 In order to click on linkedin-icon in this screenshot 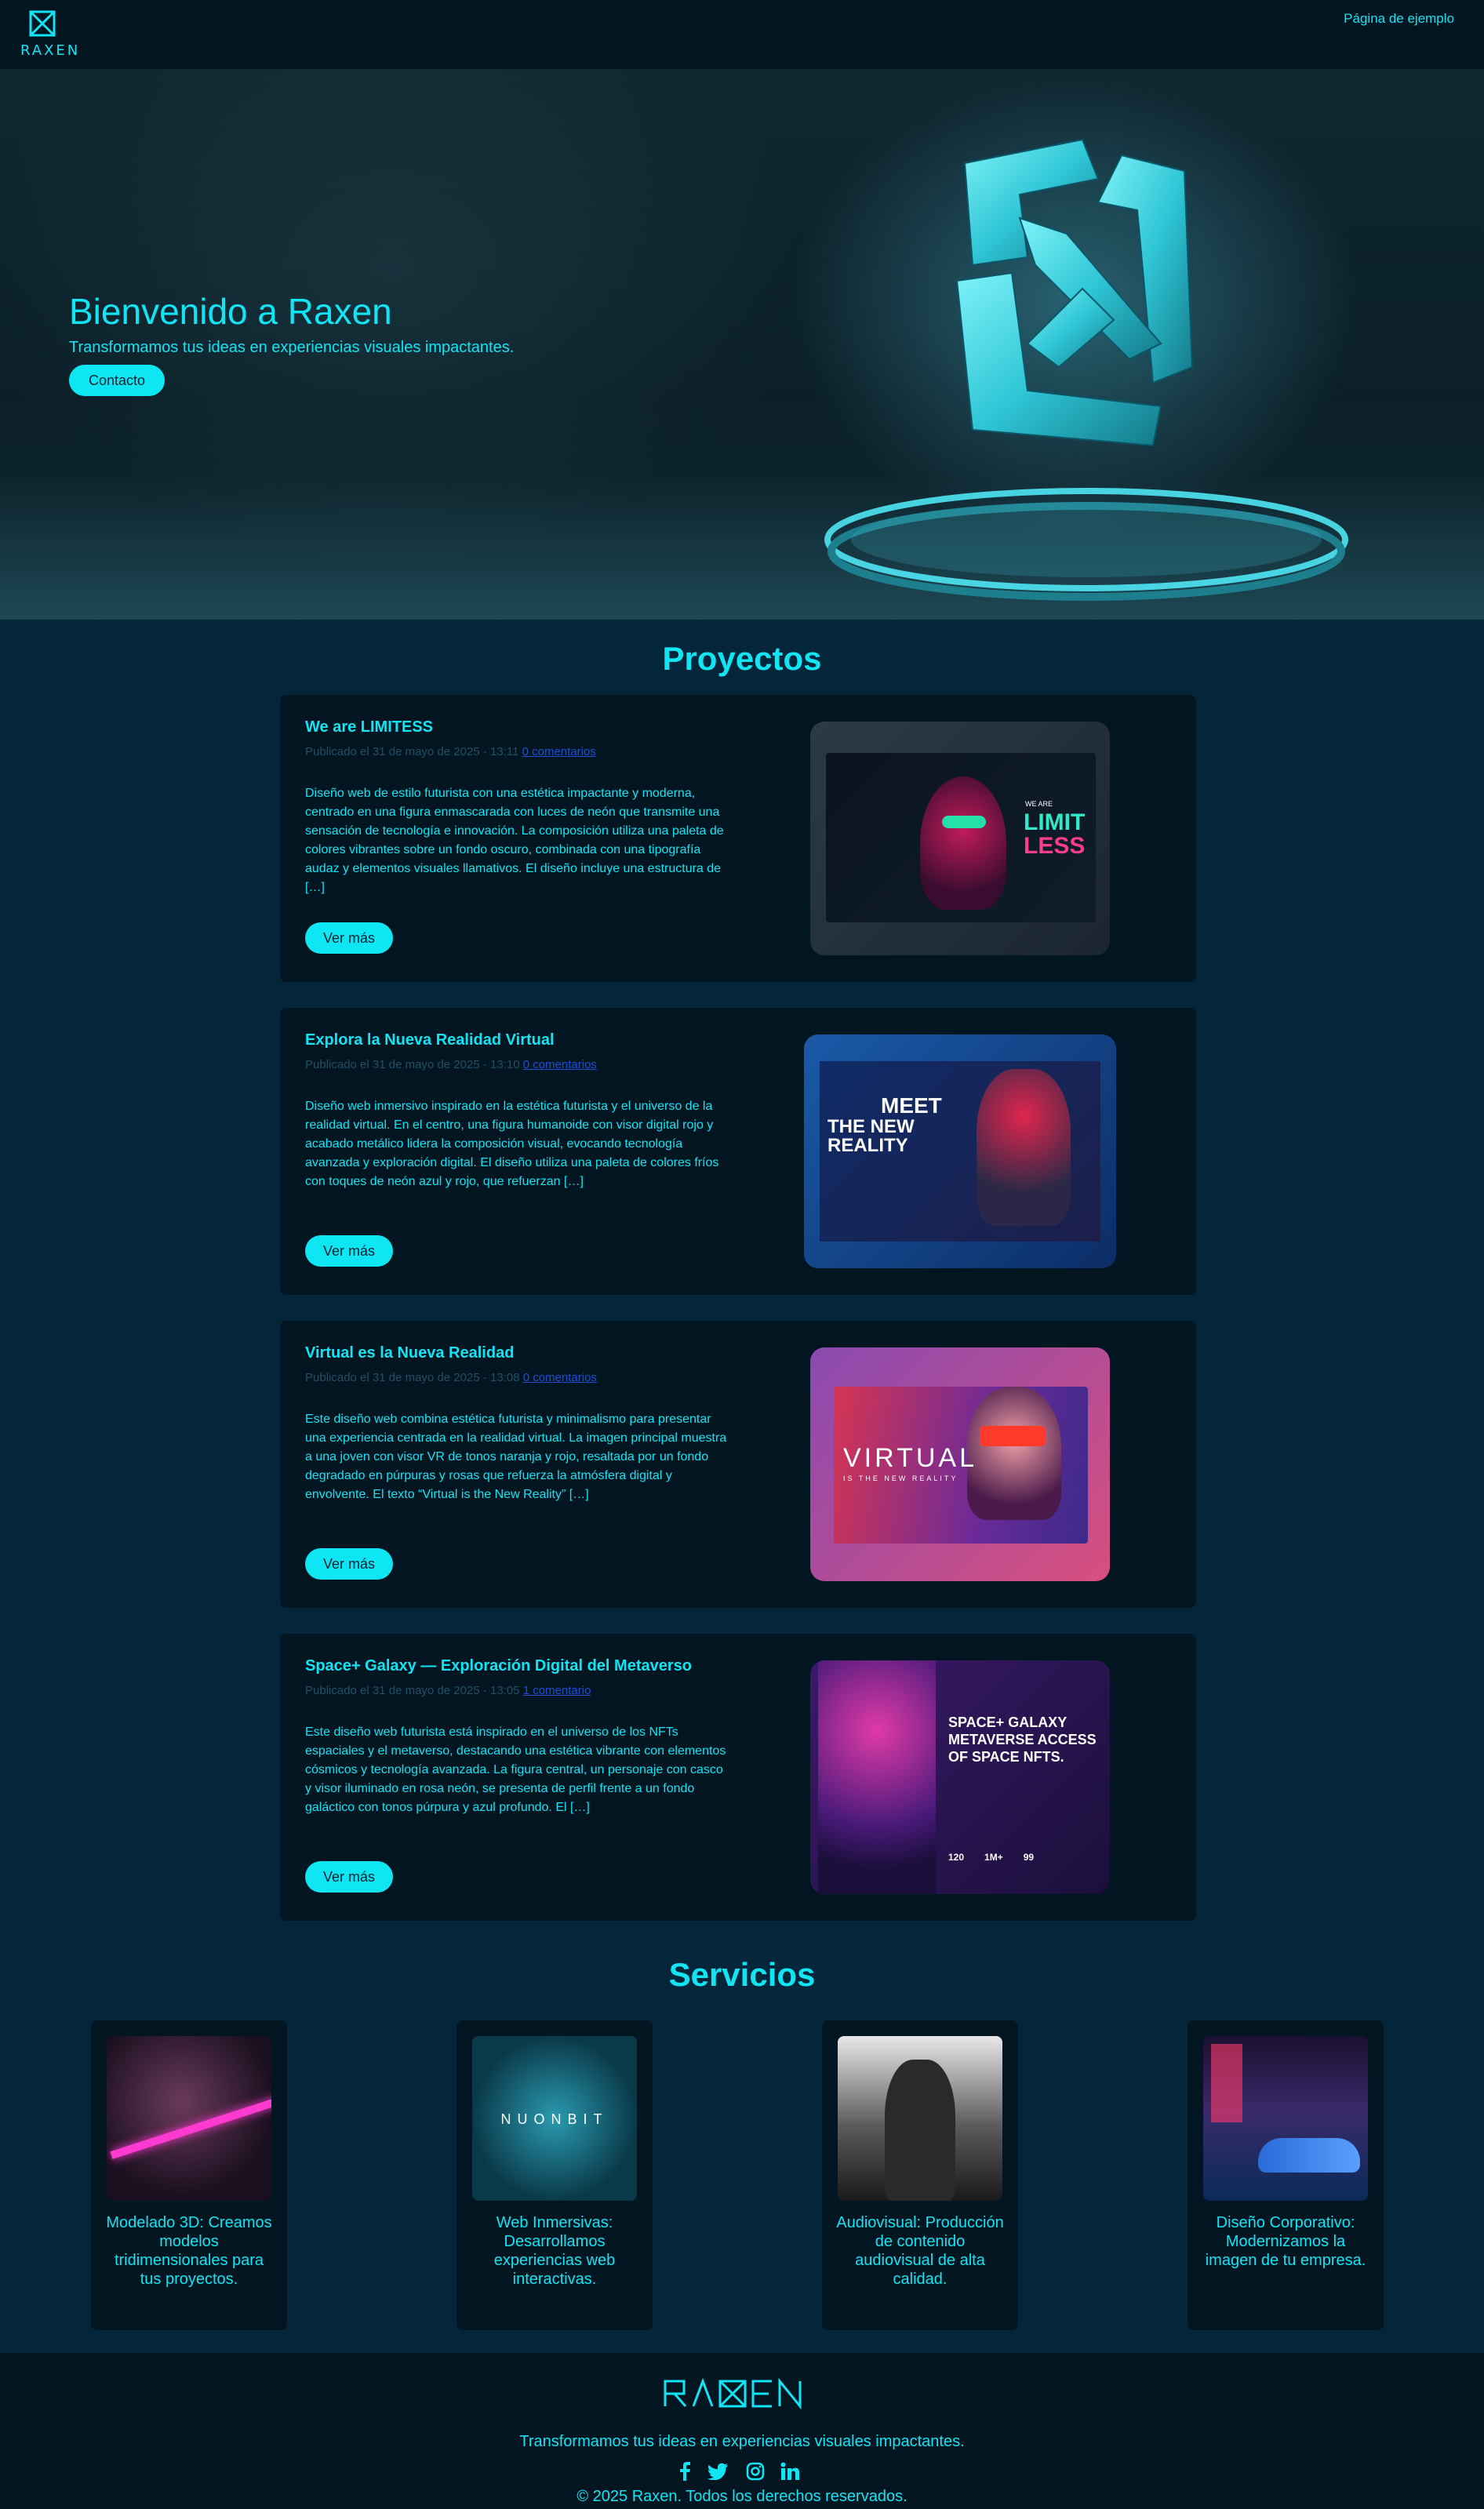, I will do `click(790, 2471)`.